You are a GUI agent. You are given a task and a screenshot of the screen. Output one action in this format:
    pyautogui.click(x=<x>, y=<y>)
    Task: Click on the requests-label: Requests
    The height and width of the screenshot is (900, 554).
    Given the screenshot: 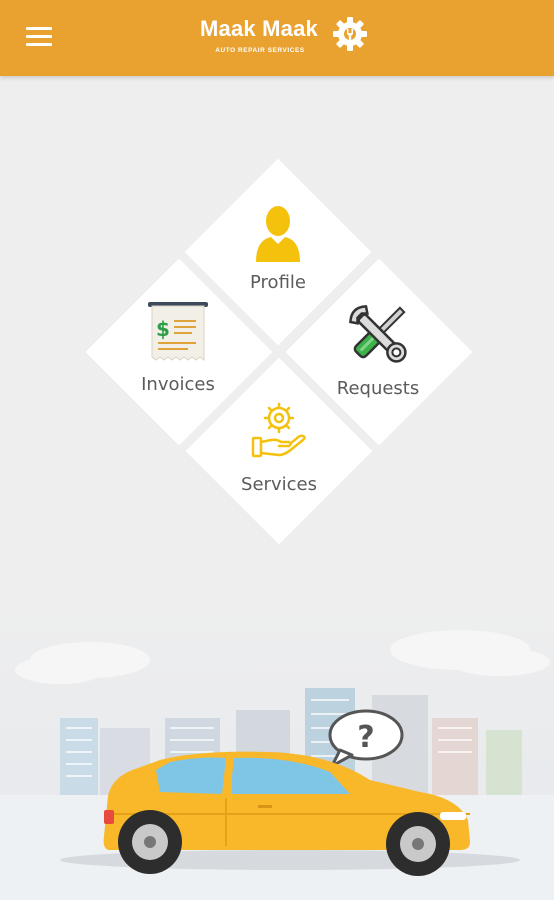 What is the action you would take?
    pyautogui.click(x=378, y=388)
    